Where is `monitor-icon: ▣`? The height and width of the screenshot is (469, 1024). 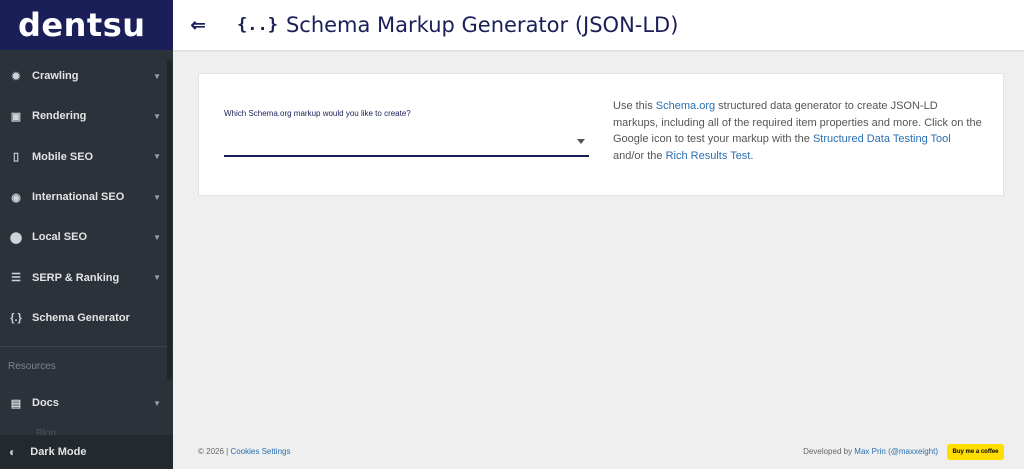 monitor-icon: ▣ is located at coordinates (16, 116).